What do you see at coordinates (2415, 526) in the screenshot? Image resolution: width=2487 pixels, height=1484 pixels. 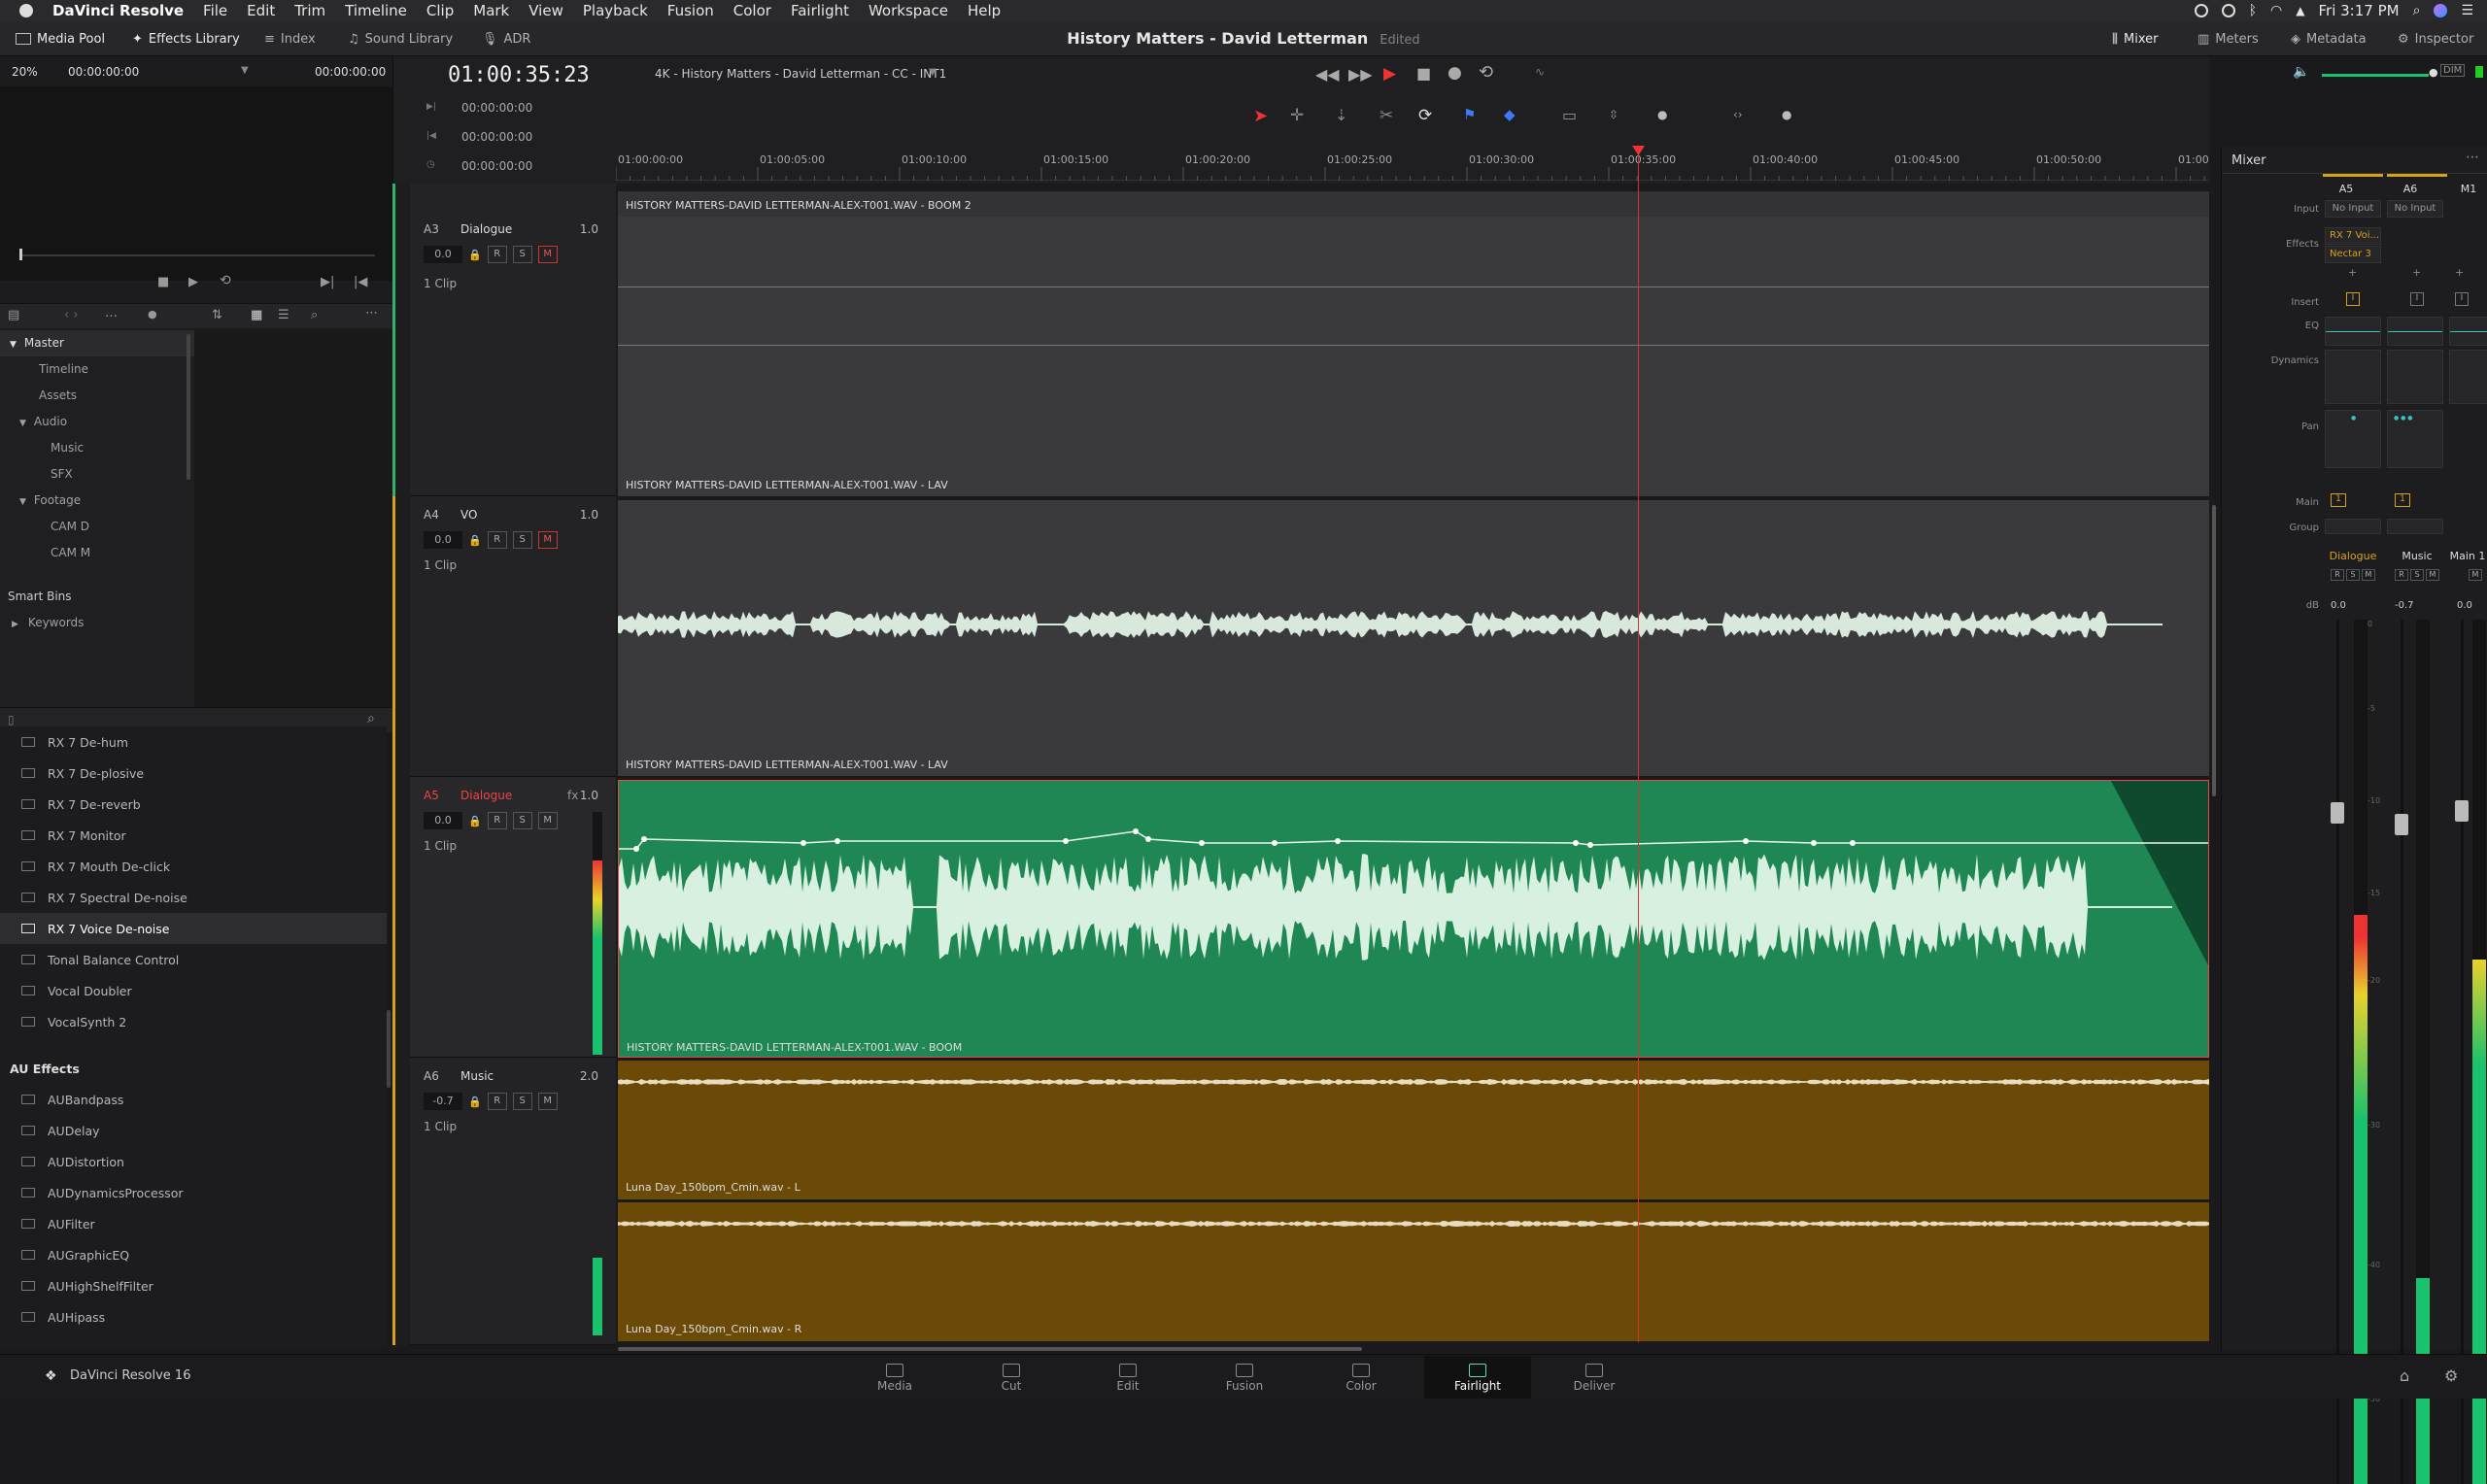 I see `a6-group-slot` at bounding box center [2415, 526].